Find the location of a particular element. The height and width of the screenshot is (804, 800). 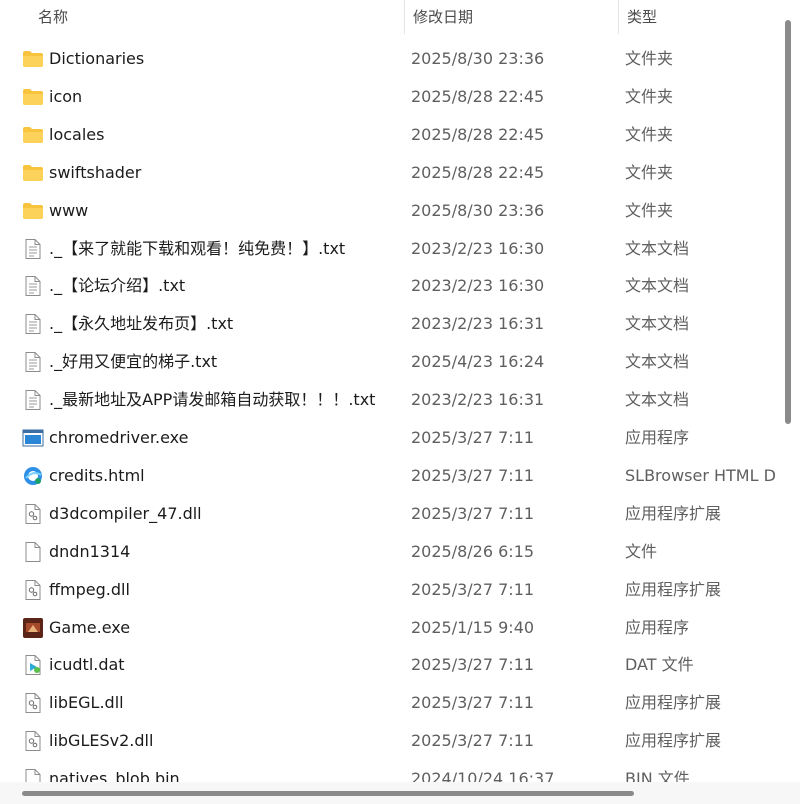

file-row: www 2025/8/30 23:36 文件夹 is located at coordinates (389, 211).